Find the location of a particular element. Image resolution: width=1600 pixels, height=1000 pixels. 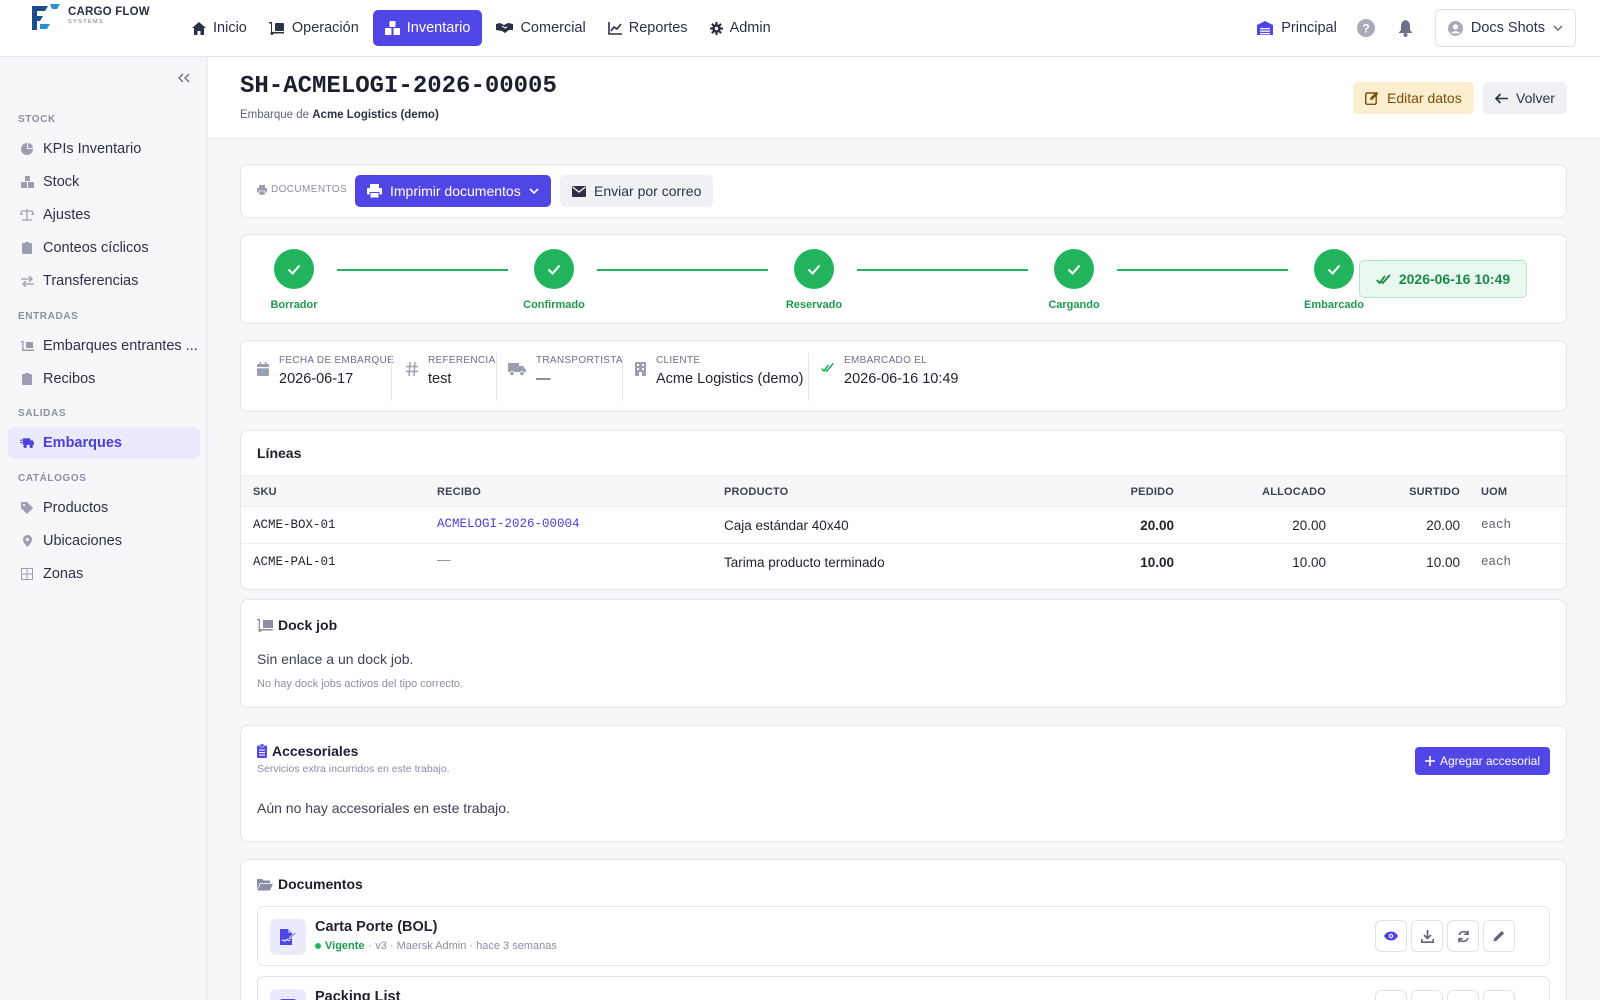

clipboard-icon is located at coordinates (27, 379).